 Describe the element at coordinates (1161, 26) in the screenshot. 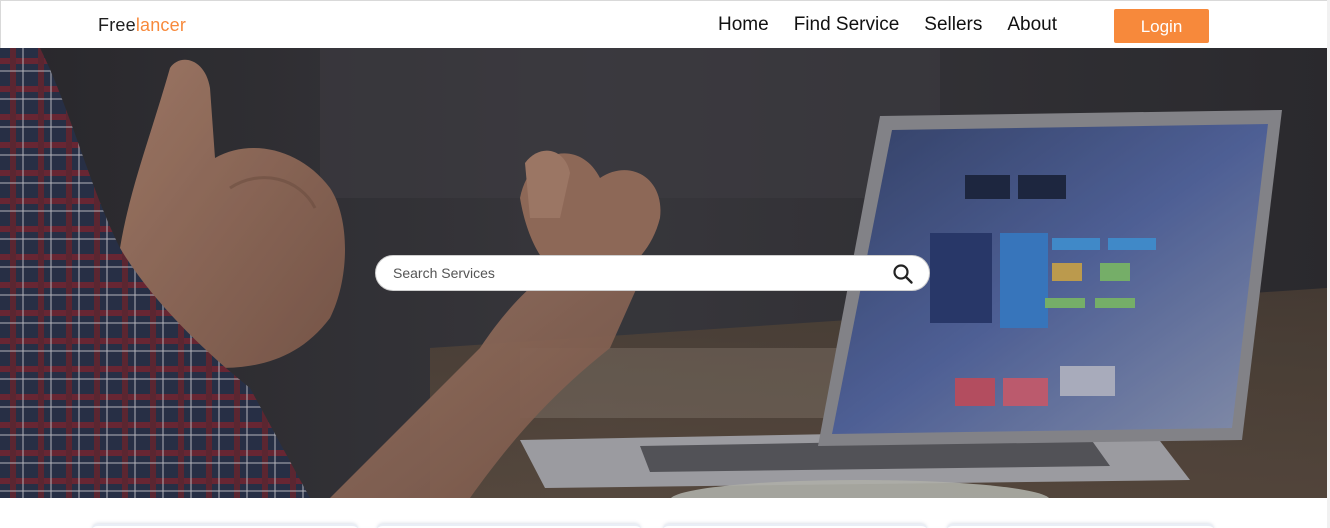

I see `login-button: Login` at that location.